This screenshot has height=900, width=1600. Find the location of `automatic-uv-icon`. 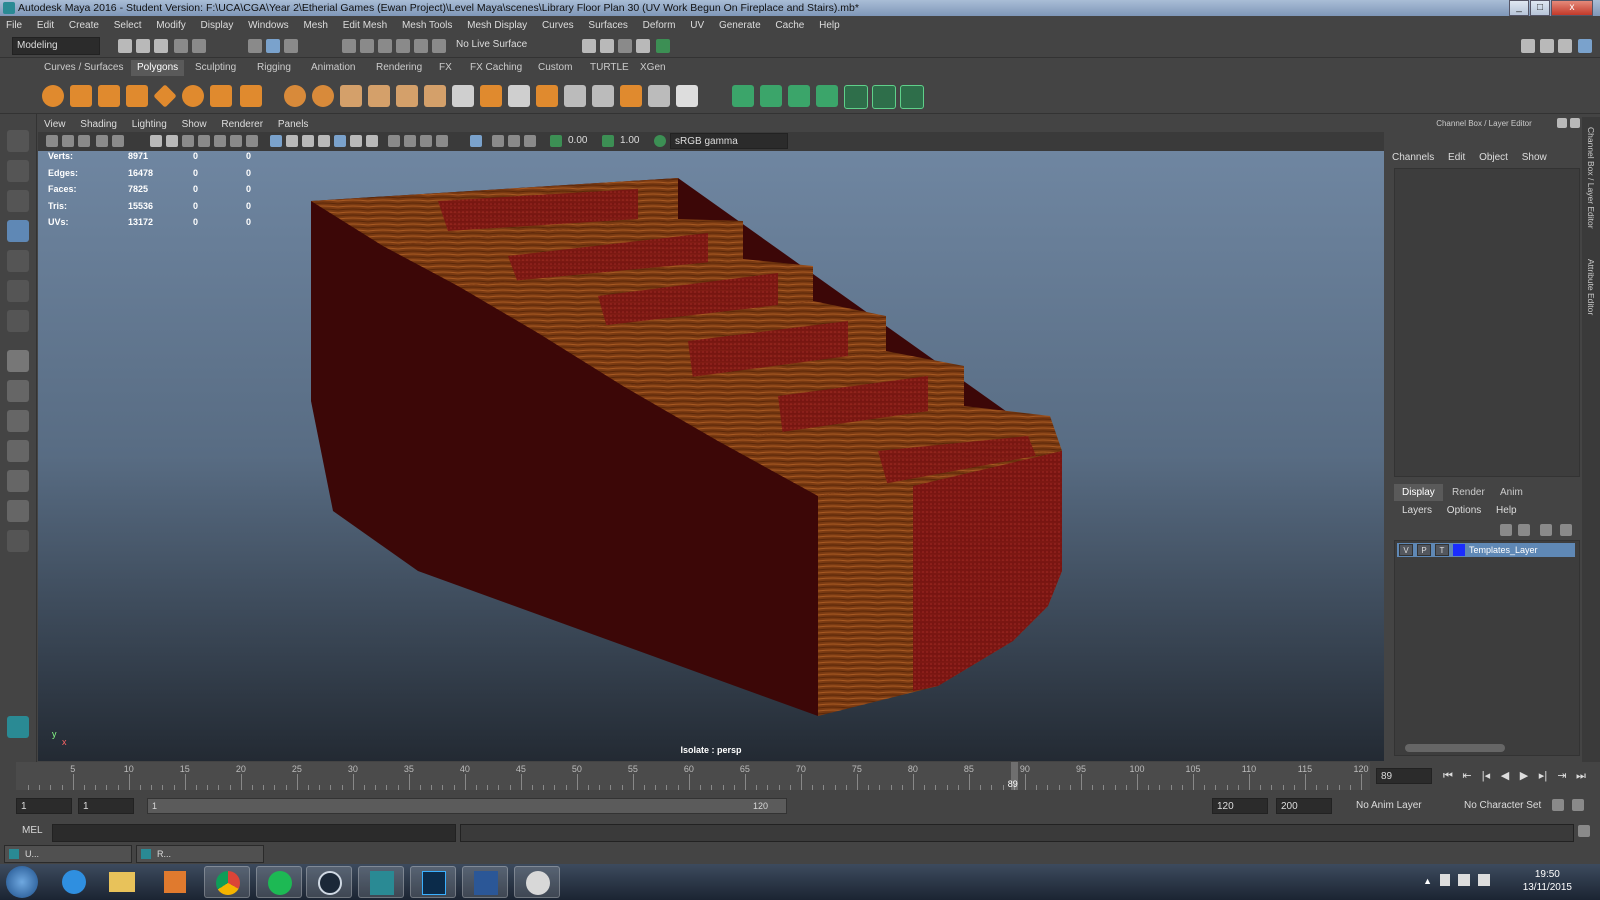

automatic-uv-icon is located at coordinates (827, 96).